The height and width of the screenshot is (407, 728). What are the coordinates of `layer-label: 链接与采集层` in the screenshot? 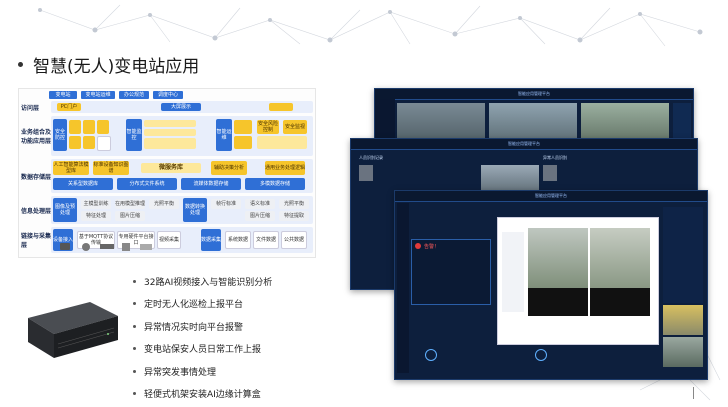 It's located at (36, 241).